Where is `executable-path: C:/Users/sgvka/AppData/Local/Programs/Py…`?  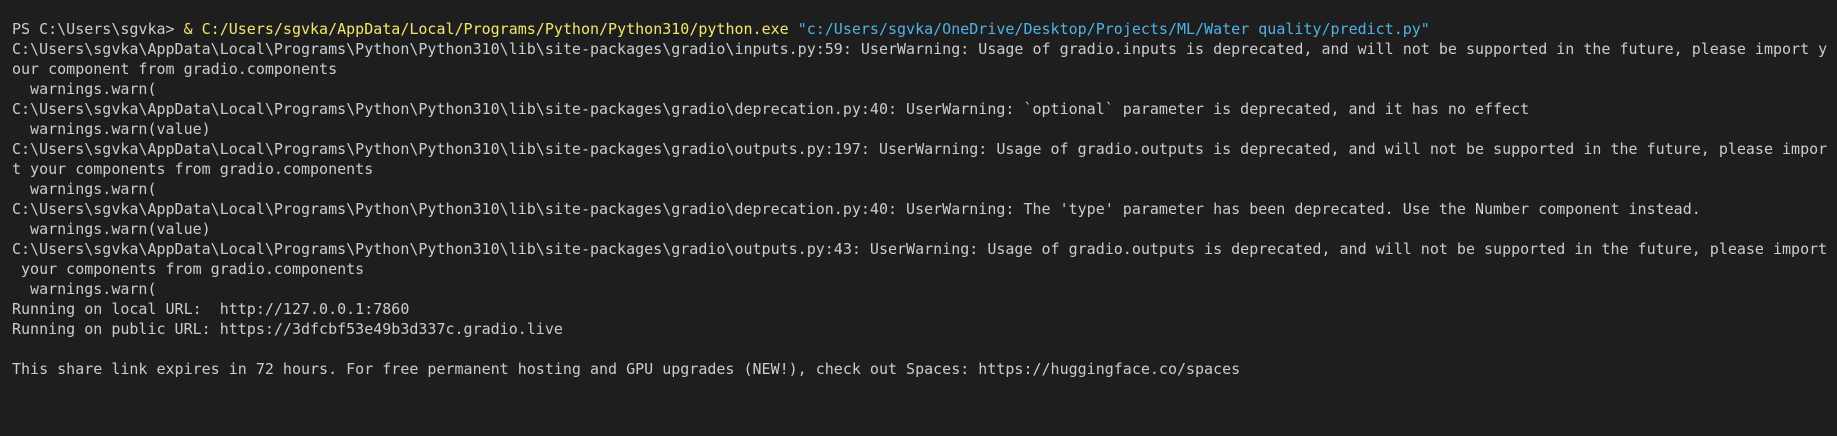
executable-path: C:/Users/sgvka/AppData/Local/Programs/Py… is located at coordinates (495, 29).